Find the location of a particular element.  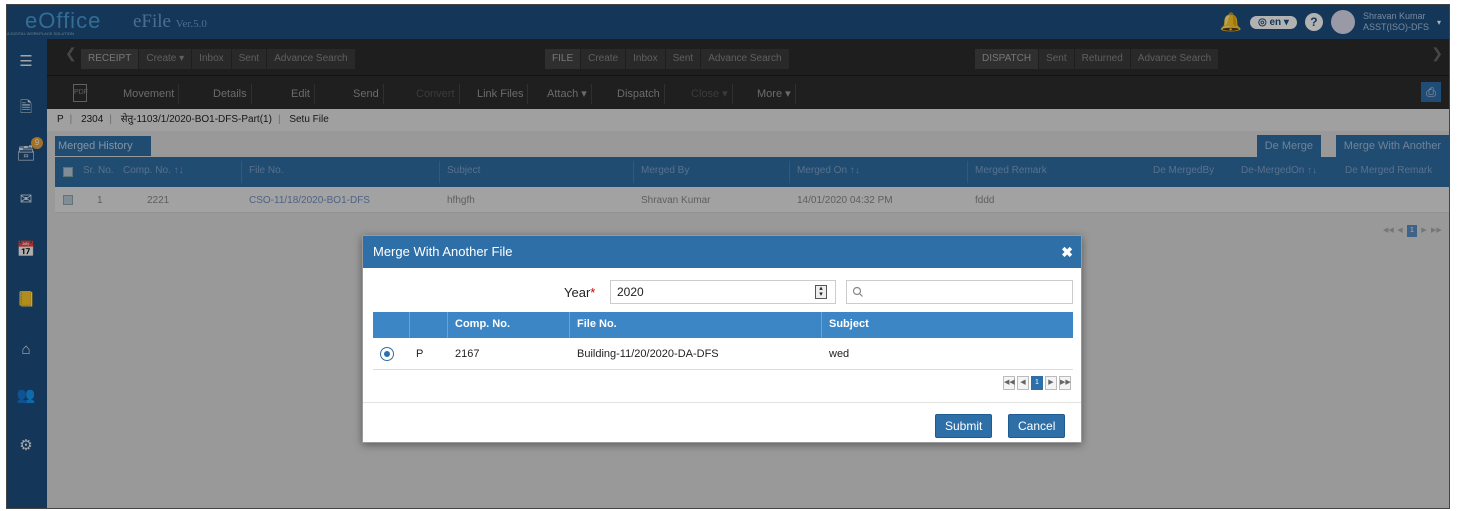

prev-page-icon: ◀ is located at coordinates (1023, 383).